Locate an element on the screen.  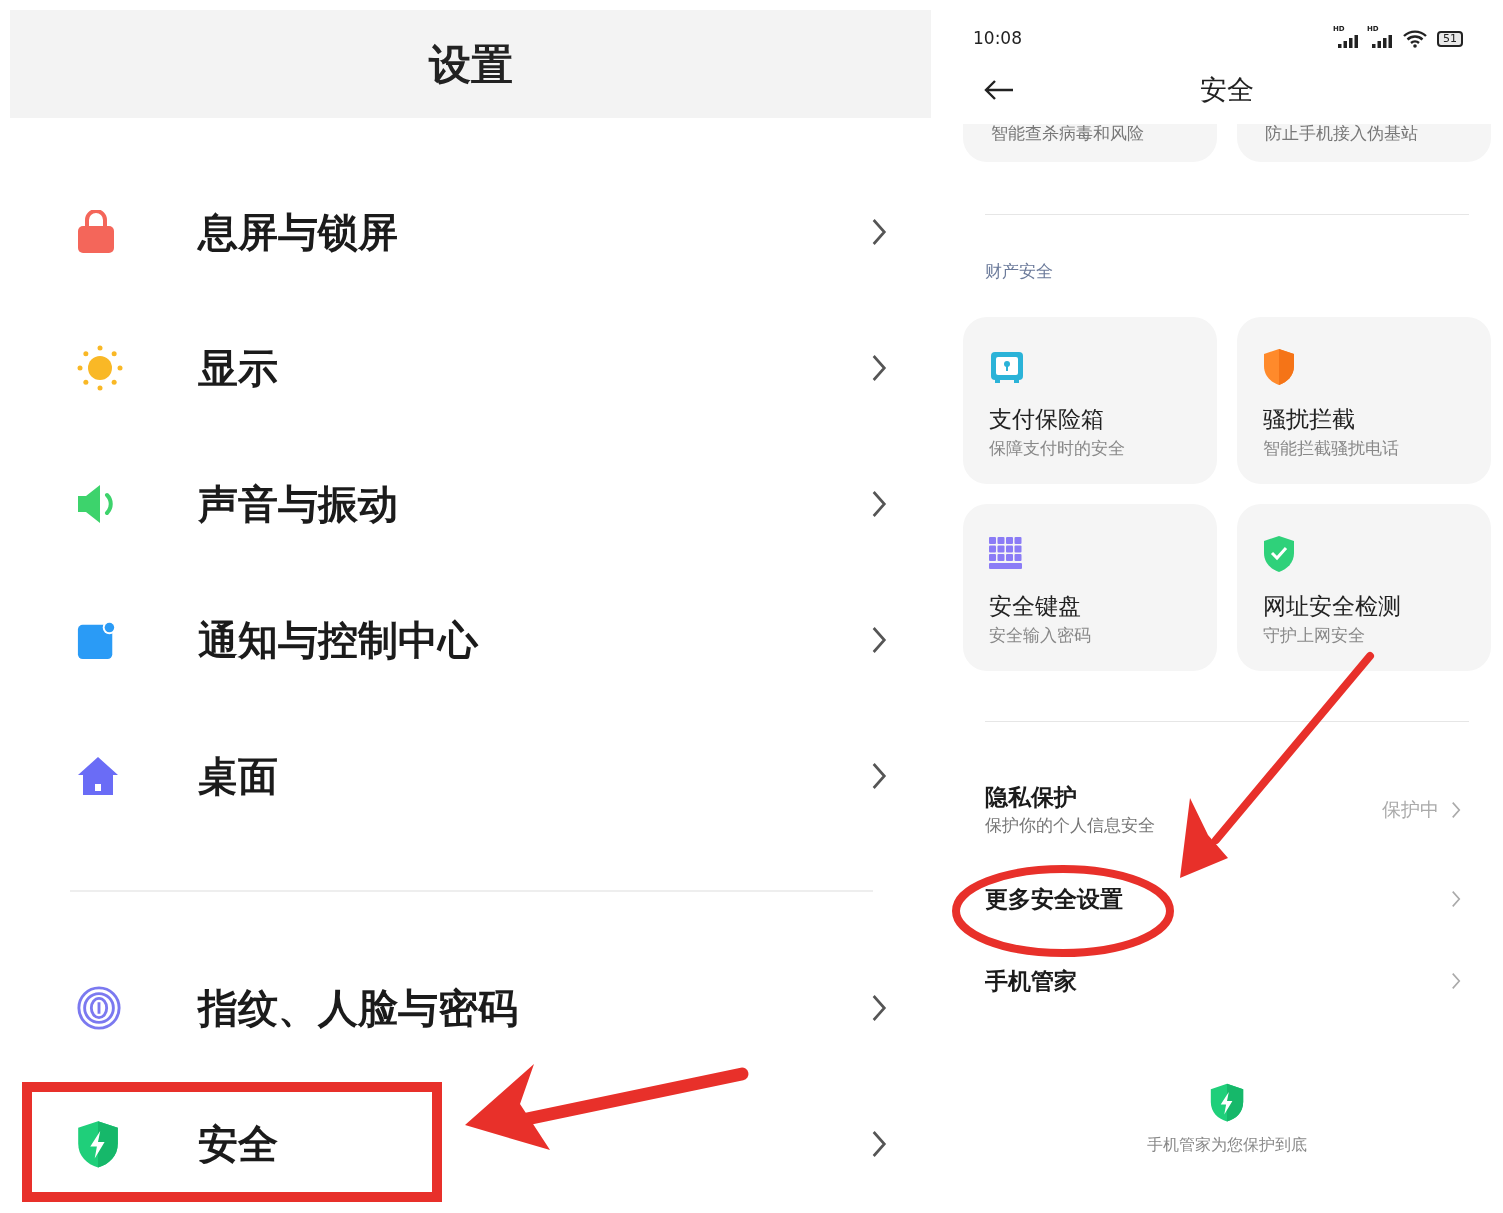
footer-text: 手机管家为您保护到底 is located at coordinates (1227, 1144).